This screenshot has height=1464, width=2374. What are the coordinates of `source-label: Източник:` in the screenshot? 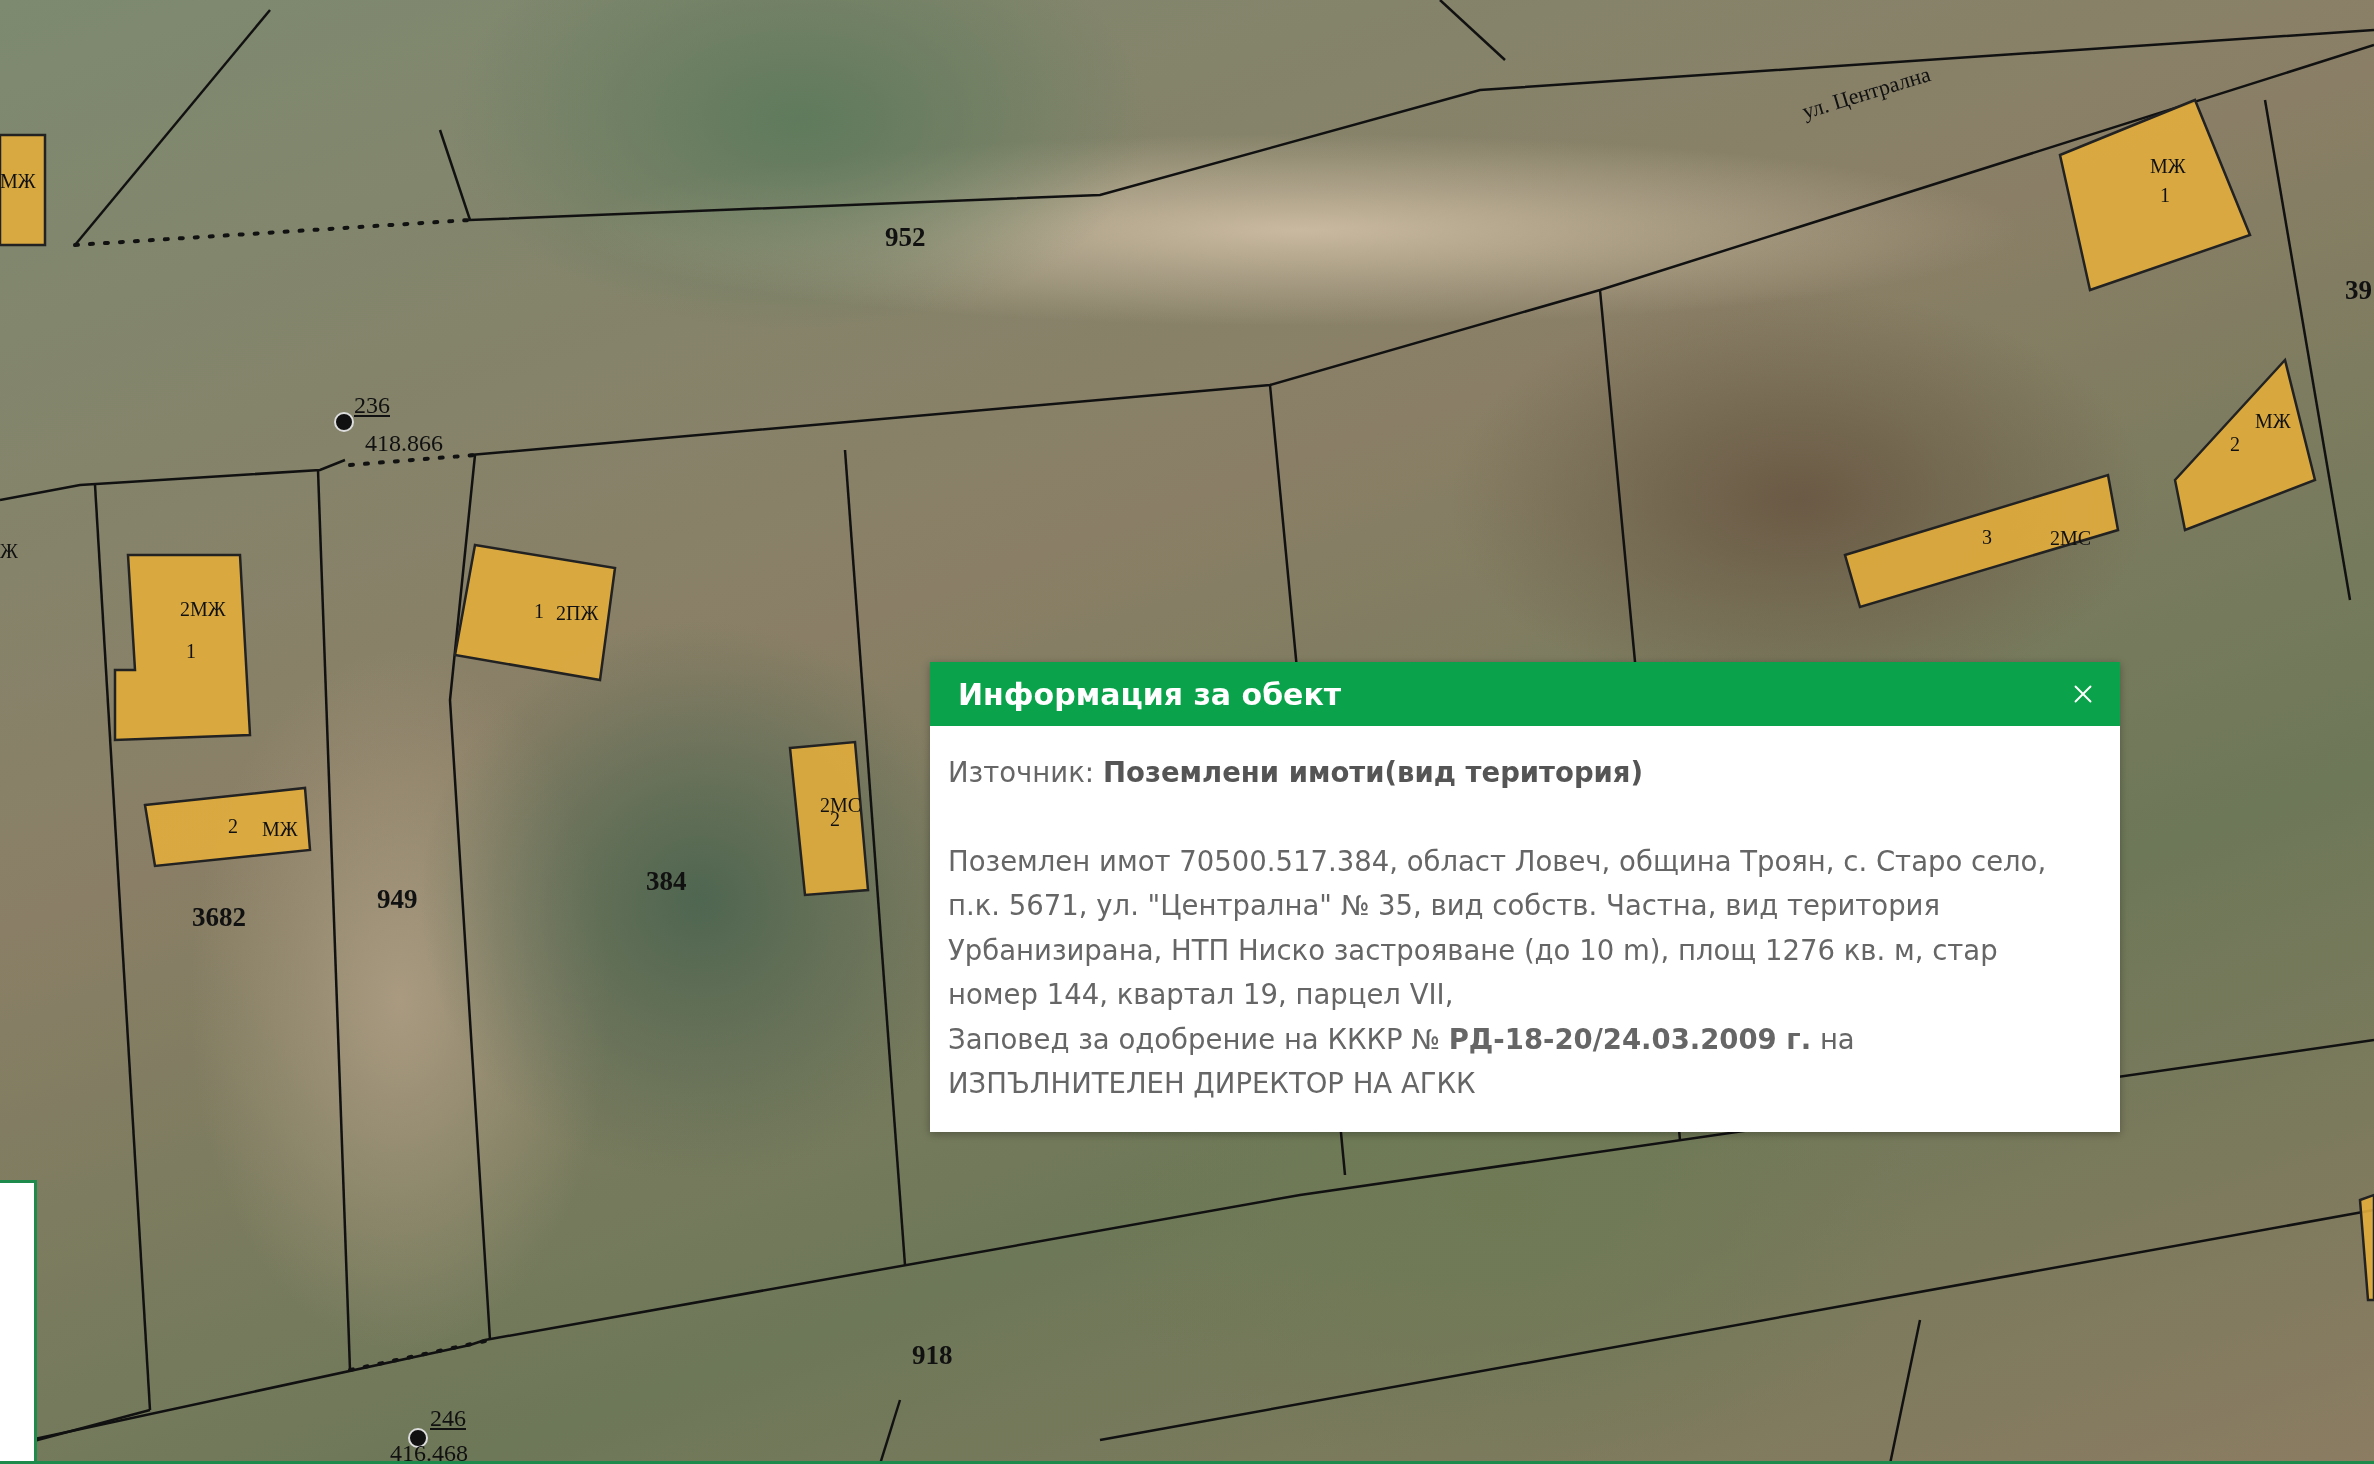 It's located at (1021, 772).